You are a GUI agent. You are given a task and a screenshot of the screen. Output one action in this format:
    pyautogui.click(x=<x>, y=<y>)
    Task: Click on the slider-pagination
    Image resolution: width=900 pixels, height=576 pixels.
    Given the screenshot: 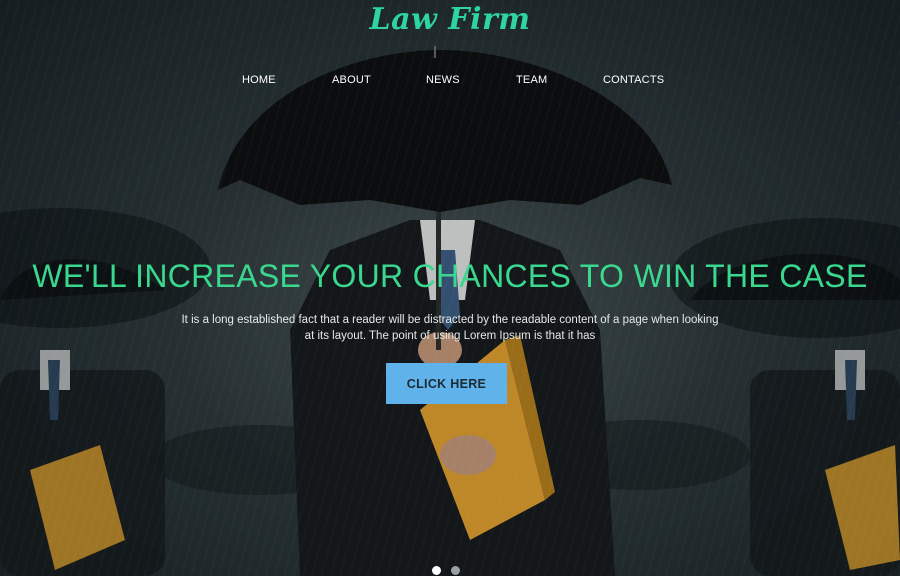 What is the action you would take?
    pyautogui.click(x=452, y=571)
    